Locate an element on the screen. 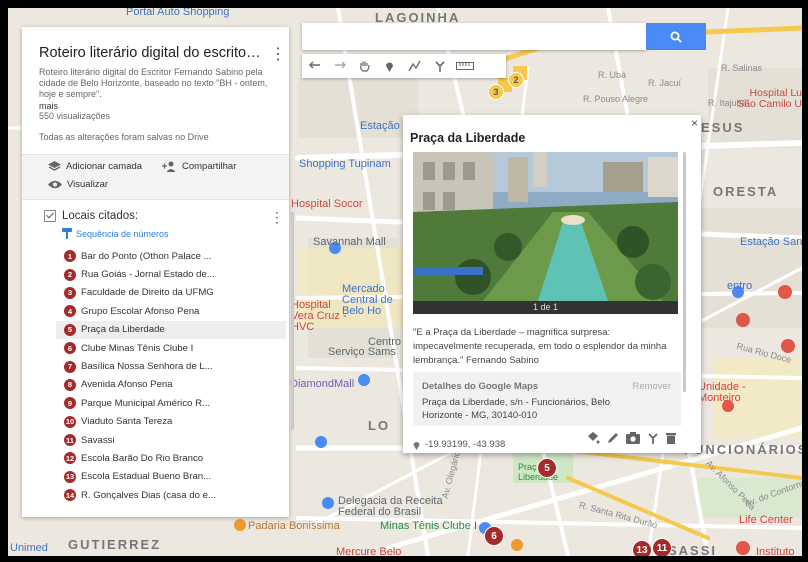 This screenshot has width=808, height=562. map-marker: 11 is located at coordinates (662, 547).